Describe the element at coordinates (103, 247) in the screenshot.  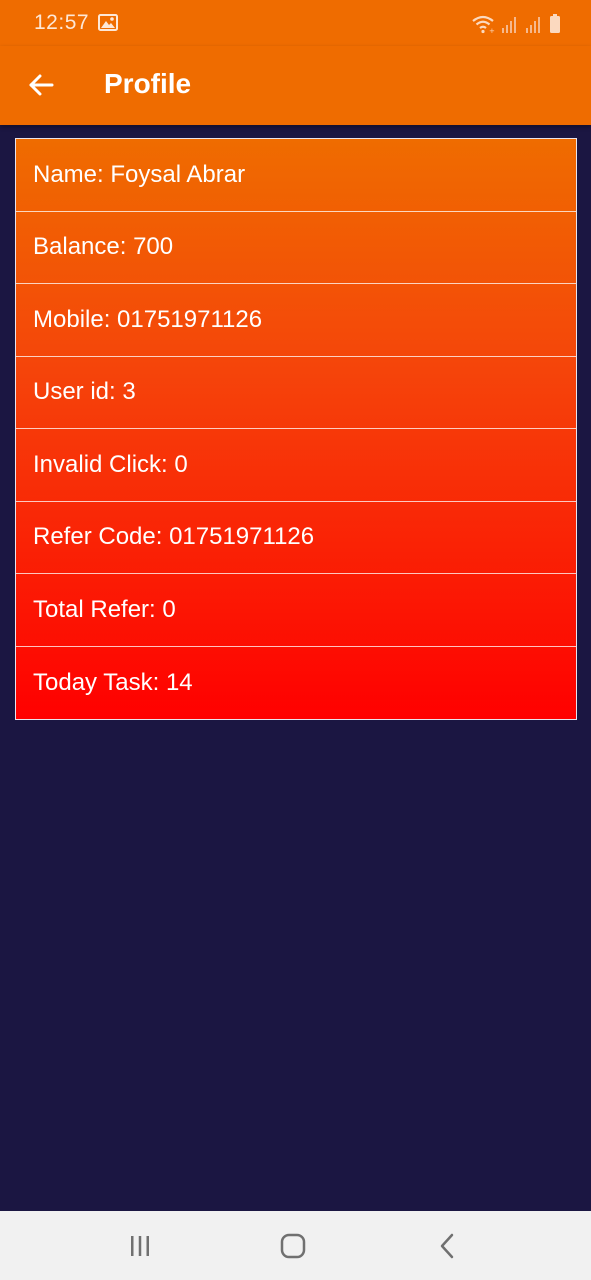
I see `profile-row-label: Balance: 700` at that location.